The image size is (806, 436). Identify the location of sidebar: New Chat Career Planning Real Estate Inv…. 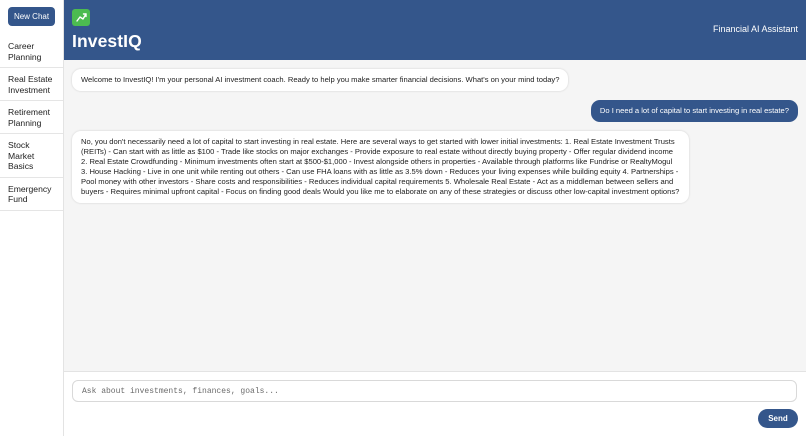
(32, 218).